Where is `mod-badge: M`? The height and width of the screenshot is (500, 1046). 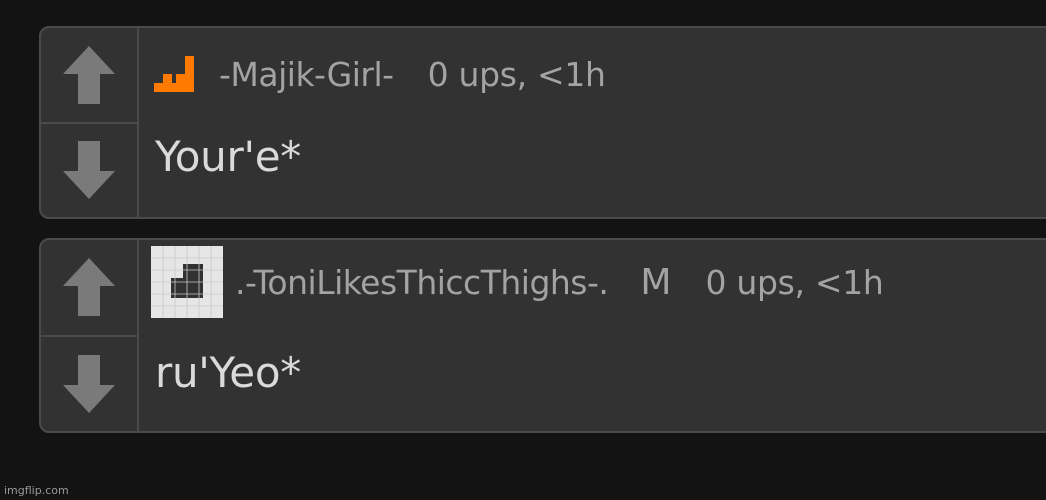
mod-badge: M is located at coordinates (656, 282).